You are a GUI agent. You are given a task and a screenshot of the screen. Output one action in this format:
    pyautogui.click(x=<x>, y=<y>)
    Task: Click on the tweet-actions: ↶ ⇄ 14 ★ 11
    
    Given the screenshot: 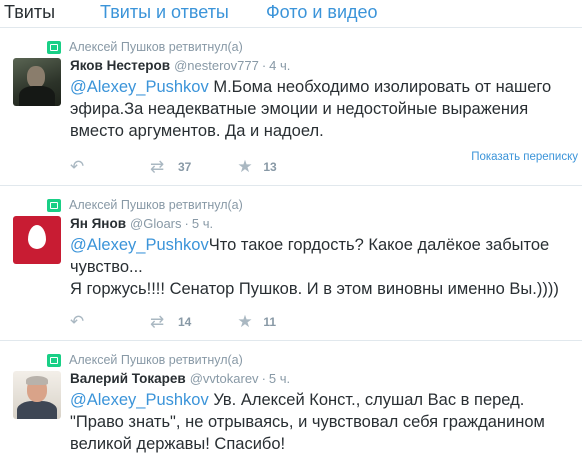 What is the action you would take?
    pyautogui.click(x=173, y=322)
    